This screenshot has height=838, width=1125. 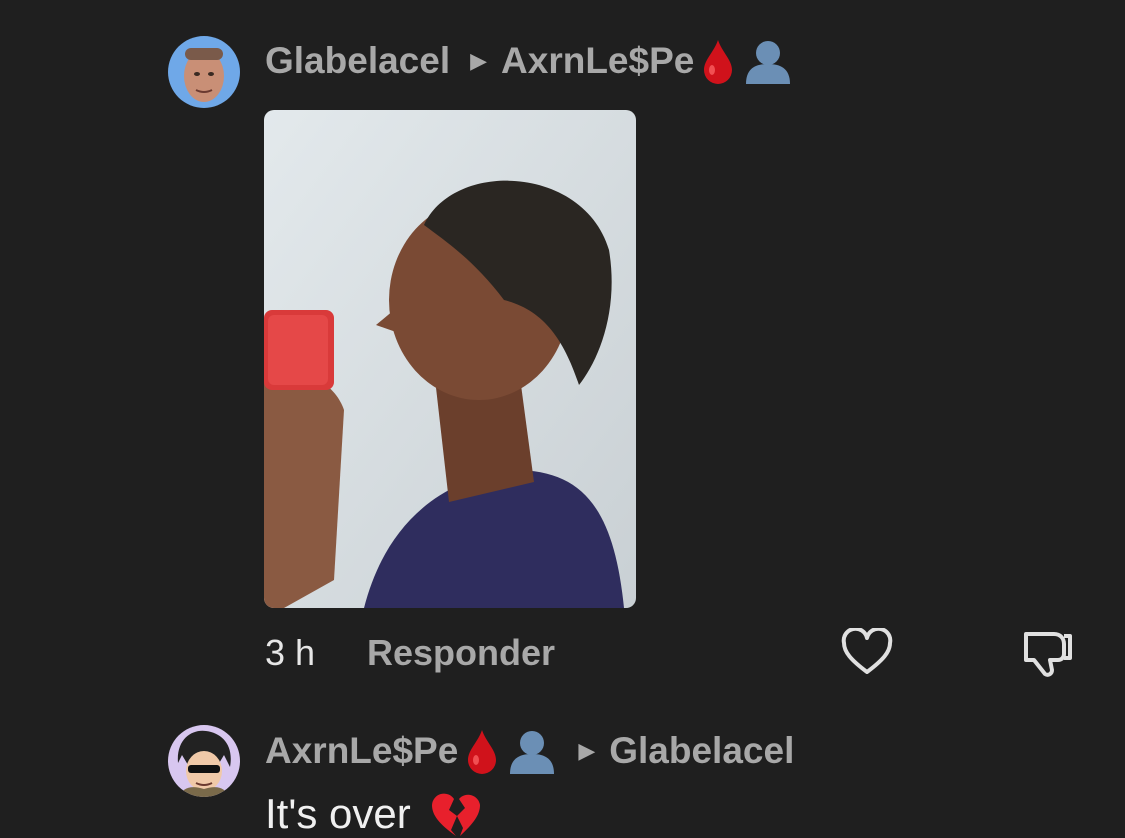 I want to click on comment-header: Glabelacel ▶ AxrnLe$Pe, so click(x=529, y=61).